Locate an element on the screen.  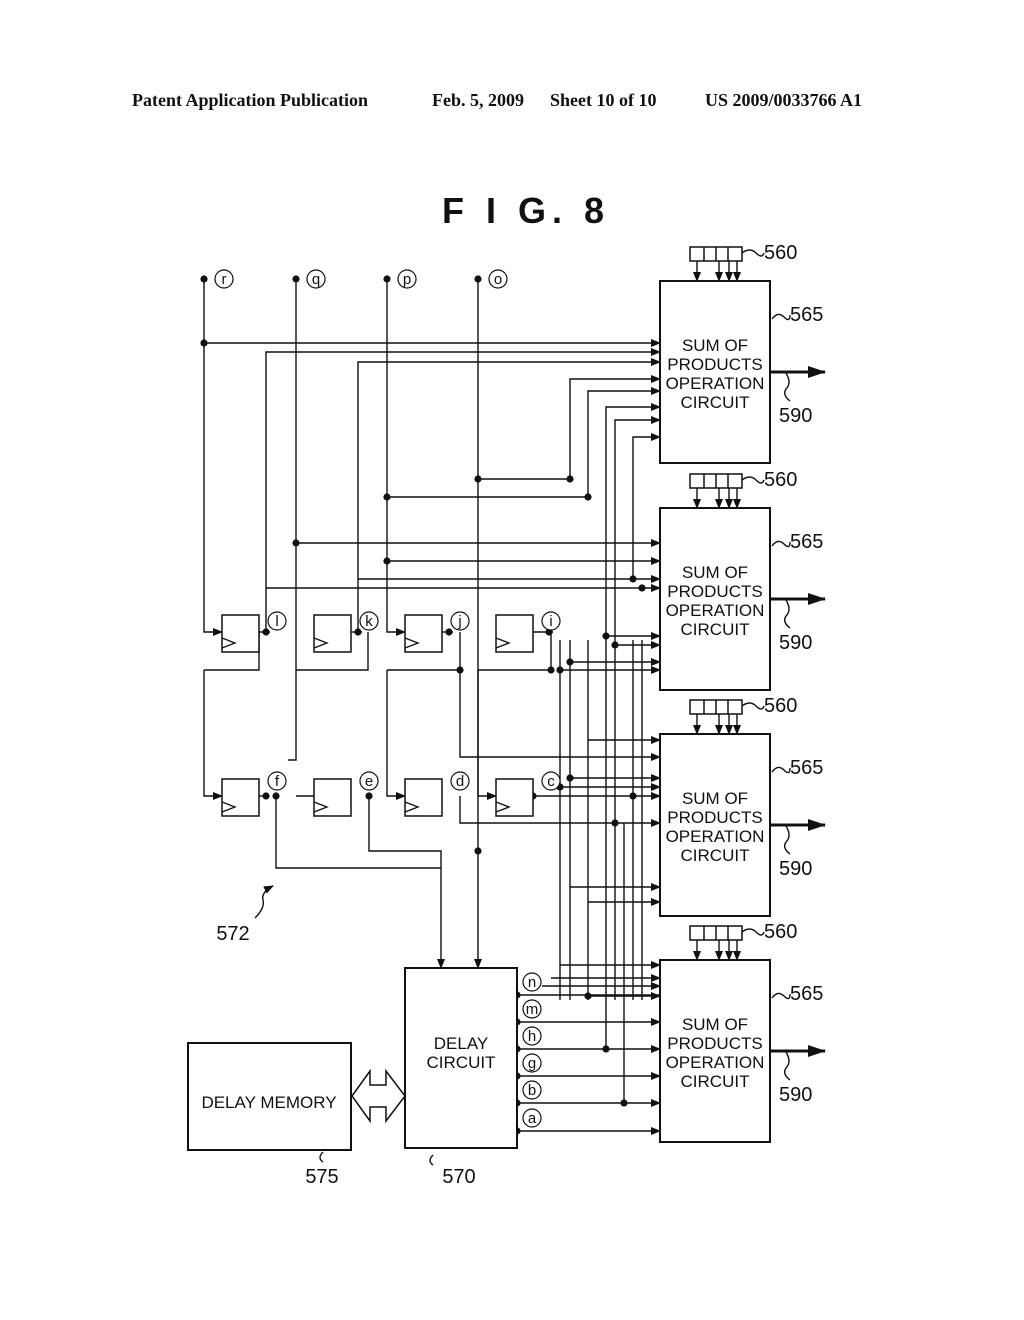
tap-c: c is located at coordinates (551, 781).